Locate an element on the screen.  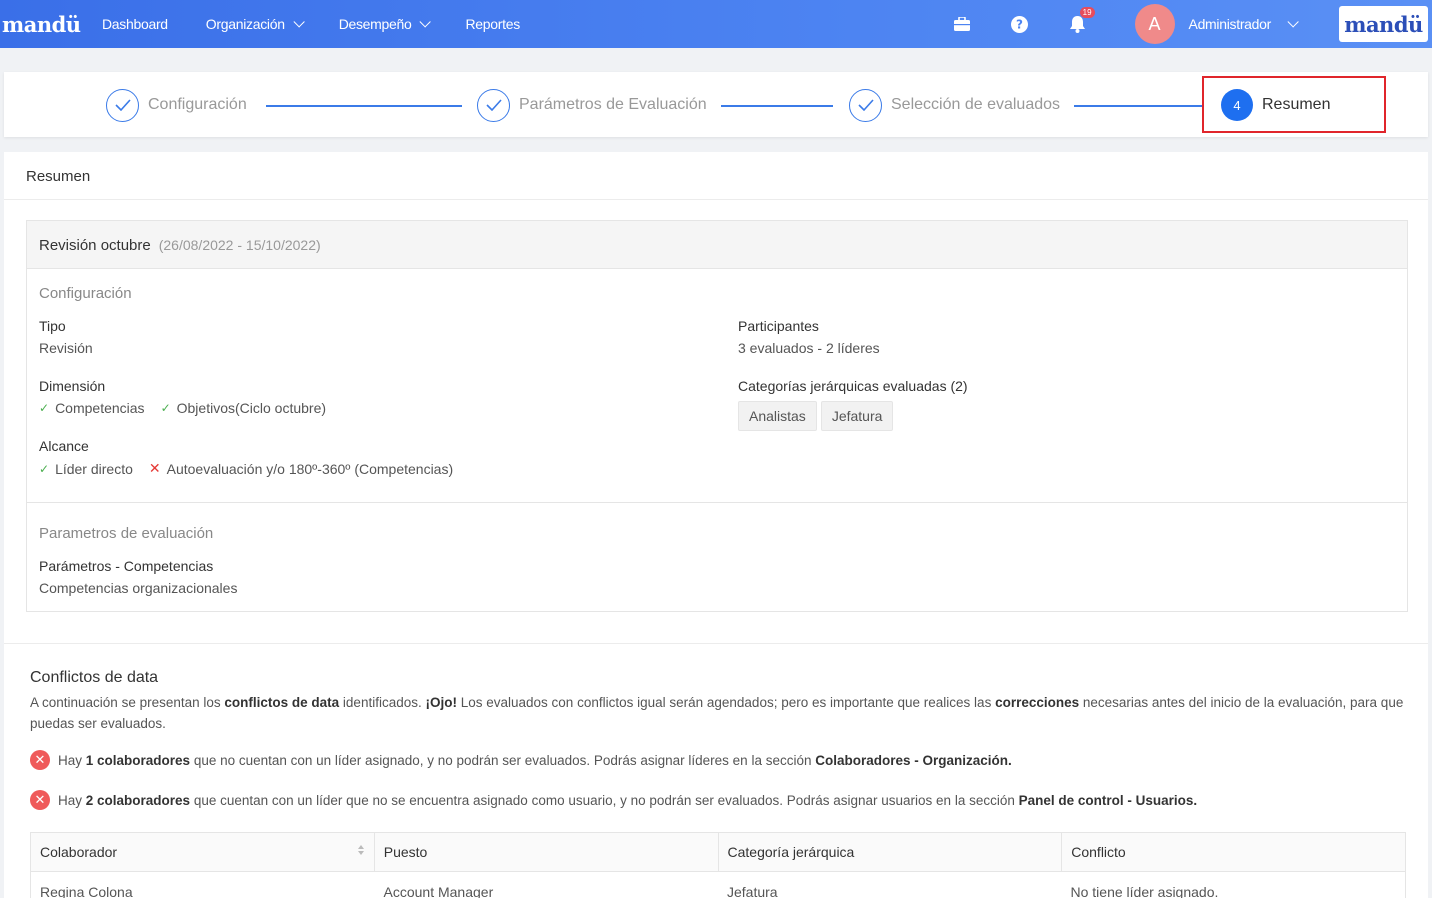
step-label: Resumen is located at coordinates (1296, 104).